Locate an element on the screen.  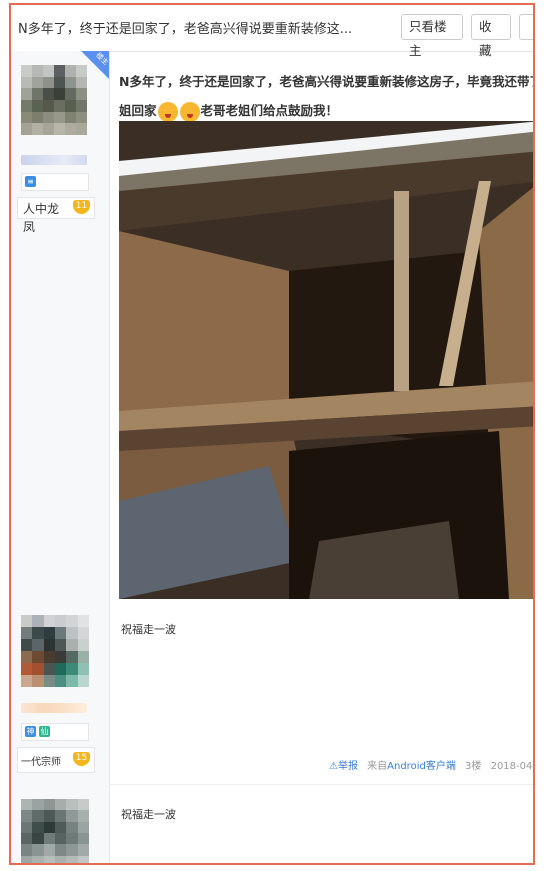
report-label: 举报 is located at coordinates (348, 766).